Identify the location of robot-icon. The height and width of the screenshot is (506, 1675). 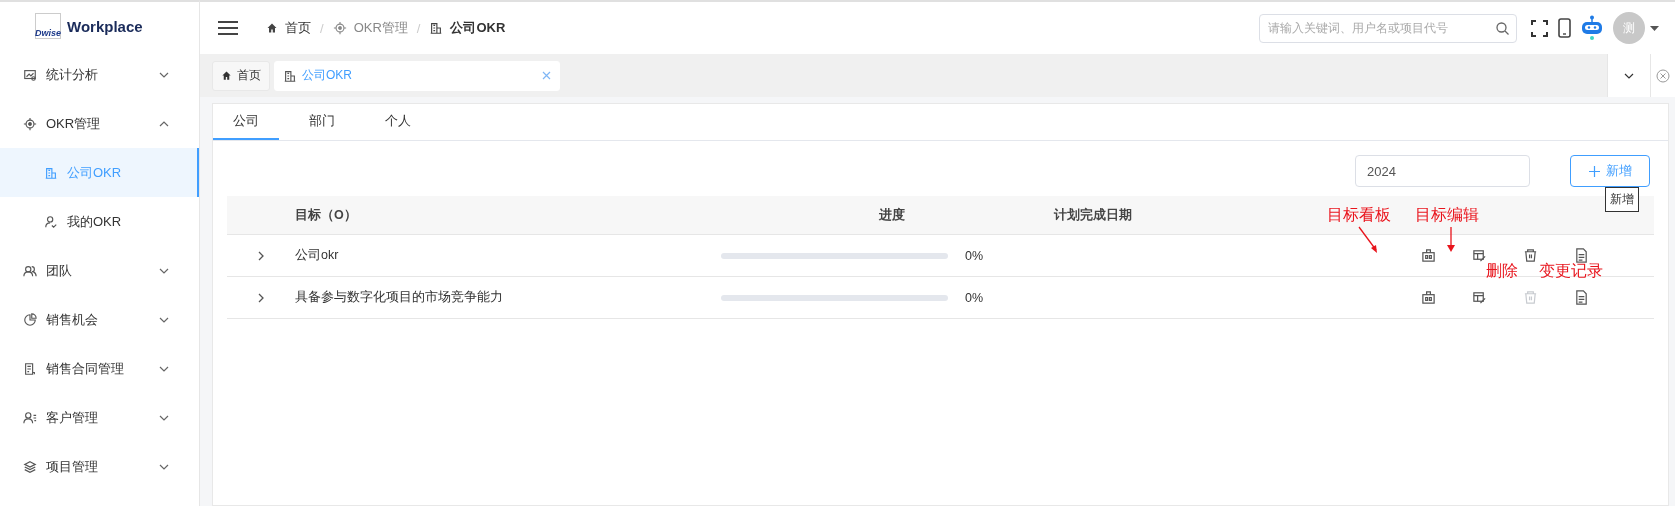
(1592, 28).